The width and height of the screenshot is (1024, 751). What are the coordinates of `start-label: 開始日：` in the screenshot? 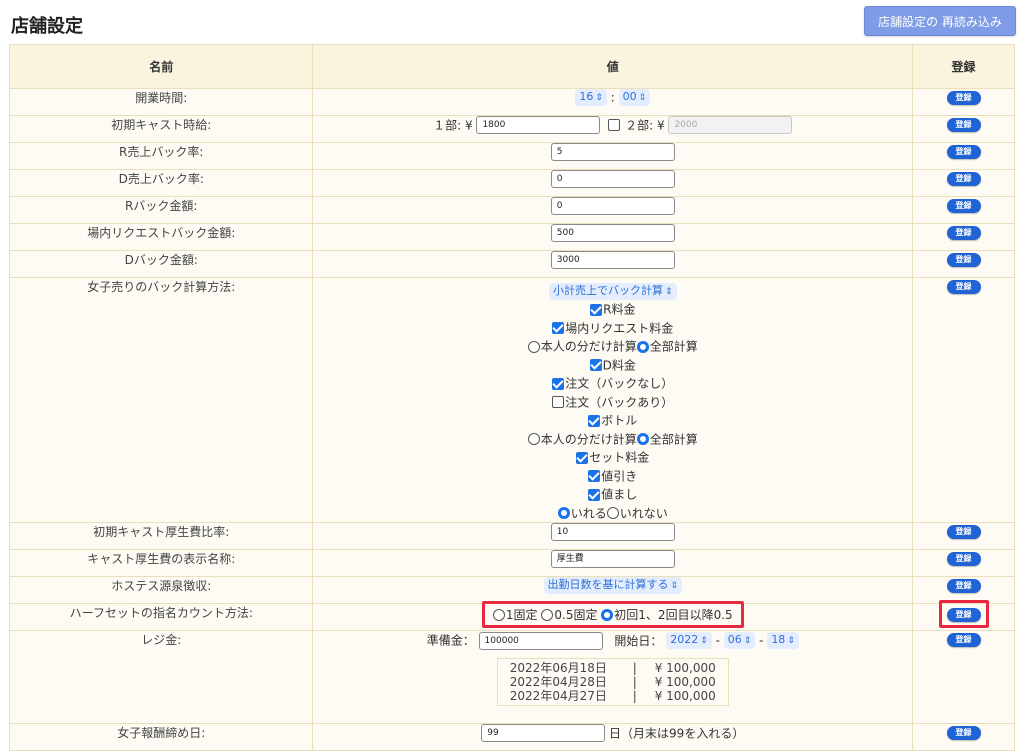 It's located at (638, 640).